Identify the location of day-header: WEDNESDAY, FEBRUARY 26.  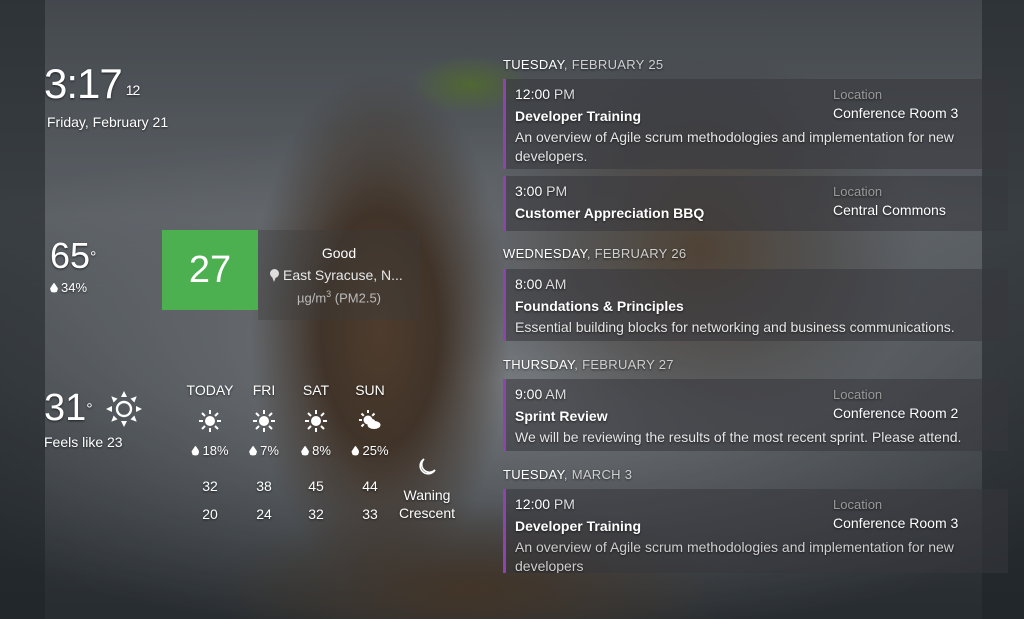
(594, 253).